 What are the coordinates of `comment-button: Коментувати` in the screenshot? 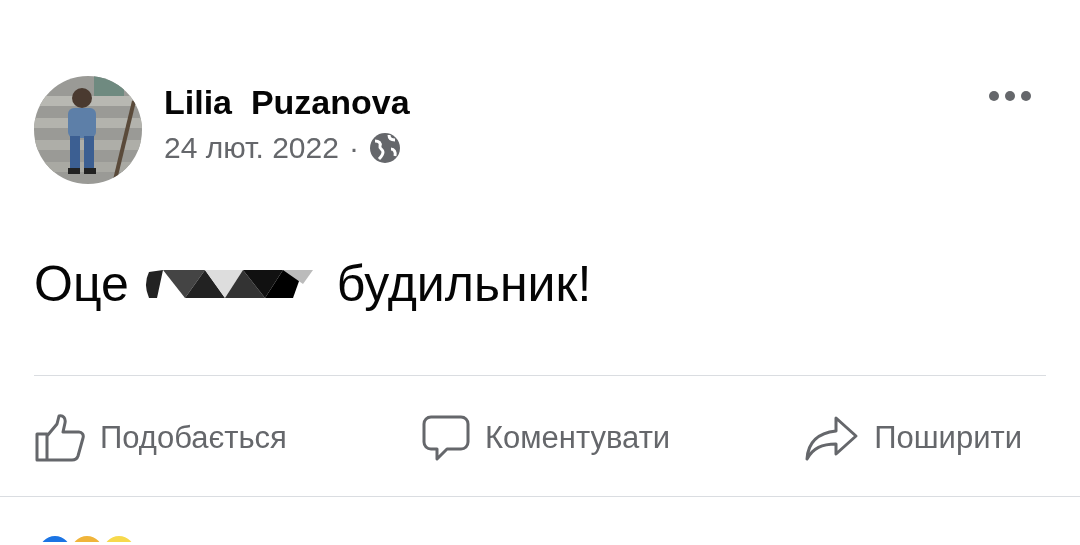 It's located at (545, 438).